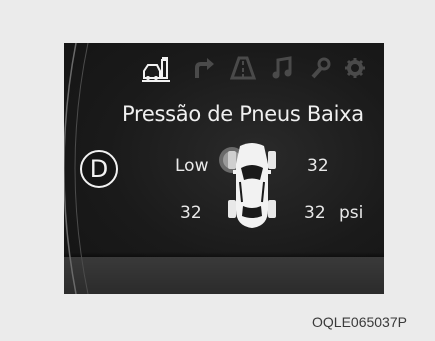 The height and width of the screenshot is (341, 435). Describe the element at coordinates (315, 213) in the screenshot. I see `tire-rear-right-value: 32` at that location.